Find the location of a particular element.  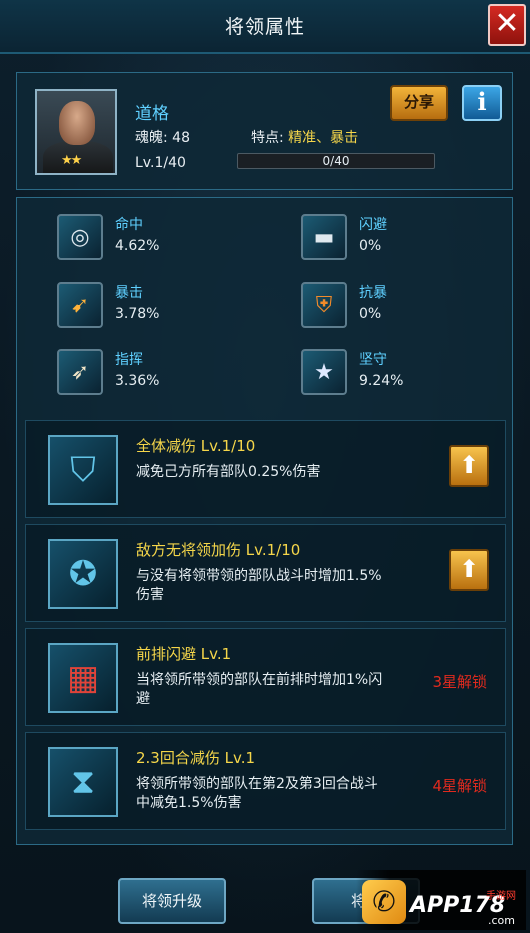

exp-text: 0/40 is located at coordinates (336, 161).